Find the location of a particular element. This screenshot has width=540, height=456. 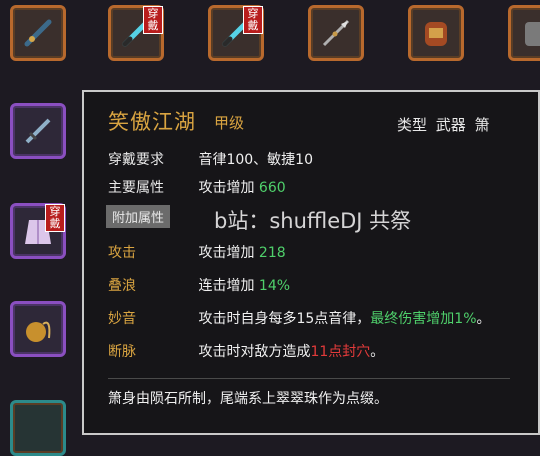

dielang-row: 叠浪 连击增加 14% is located at coordinates (199, 285).